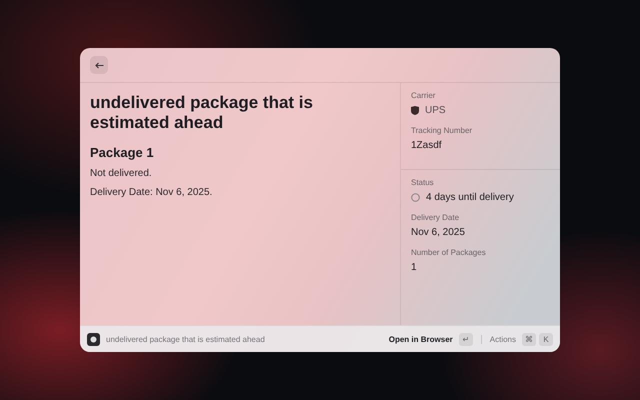 Image resolution: width=640 pixels, height=400 pixels. What do you see at coordinates (470, 197) in the screenshot?
I see `metadata-value: 4 days until delivery` at bounding box center [470, 197].